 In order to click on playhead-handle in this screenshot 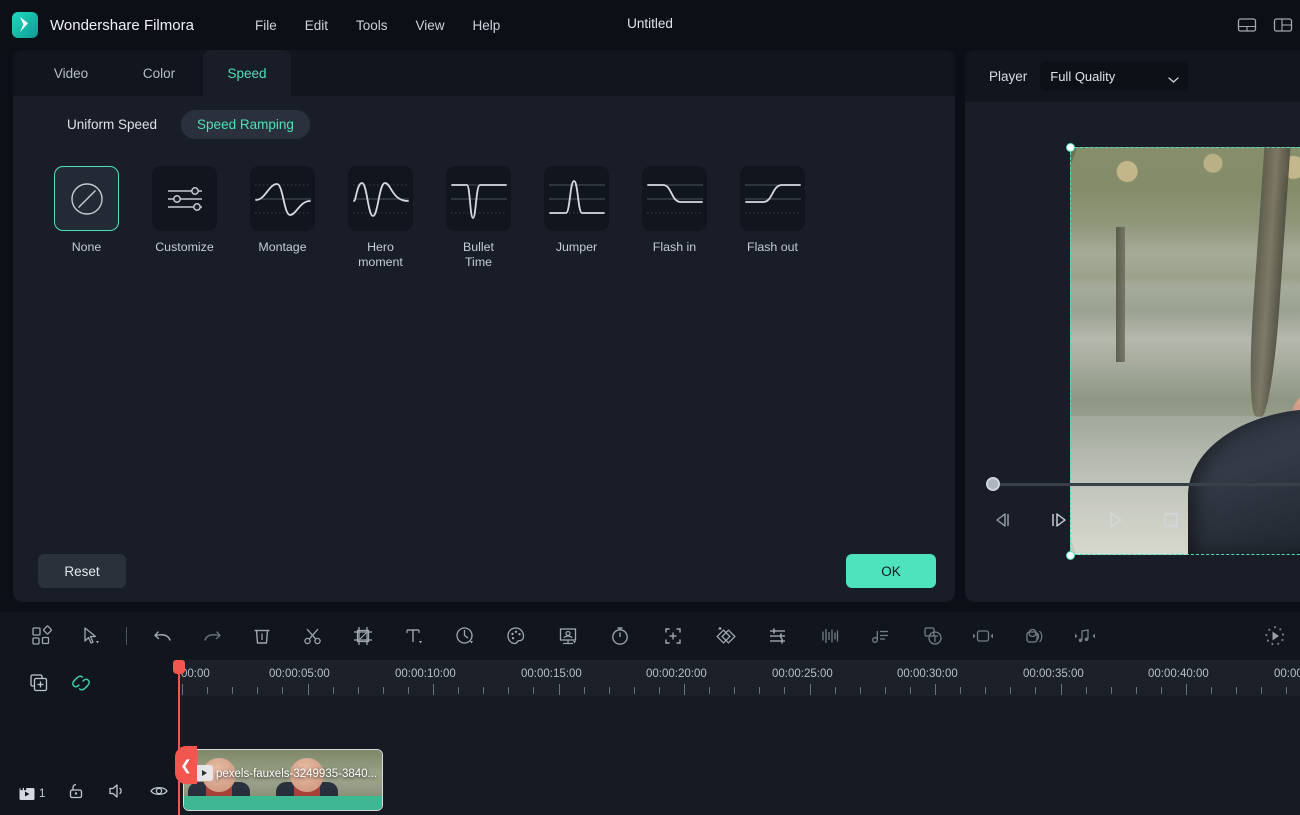, I will do `click(179, 667)`.